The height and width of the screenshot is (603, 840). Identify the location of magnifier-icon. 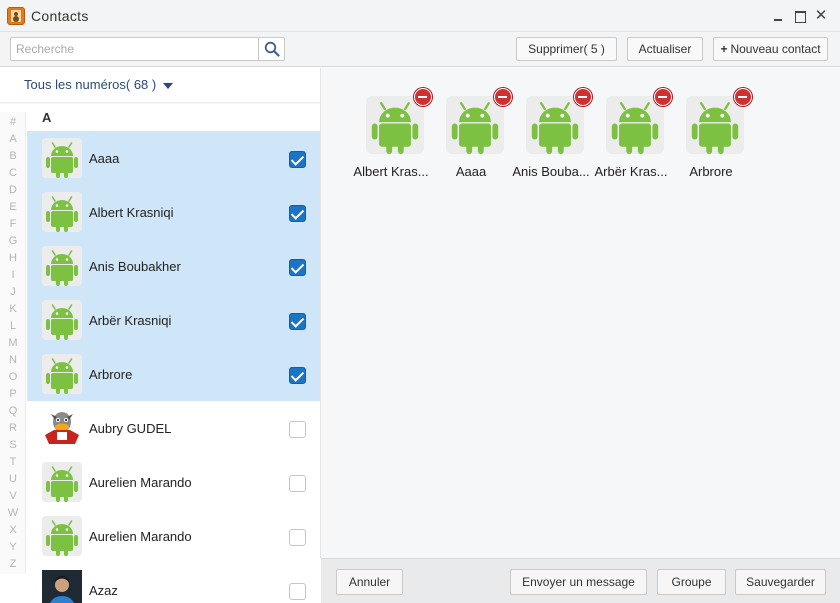
(272, 49).